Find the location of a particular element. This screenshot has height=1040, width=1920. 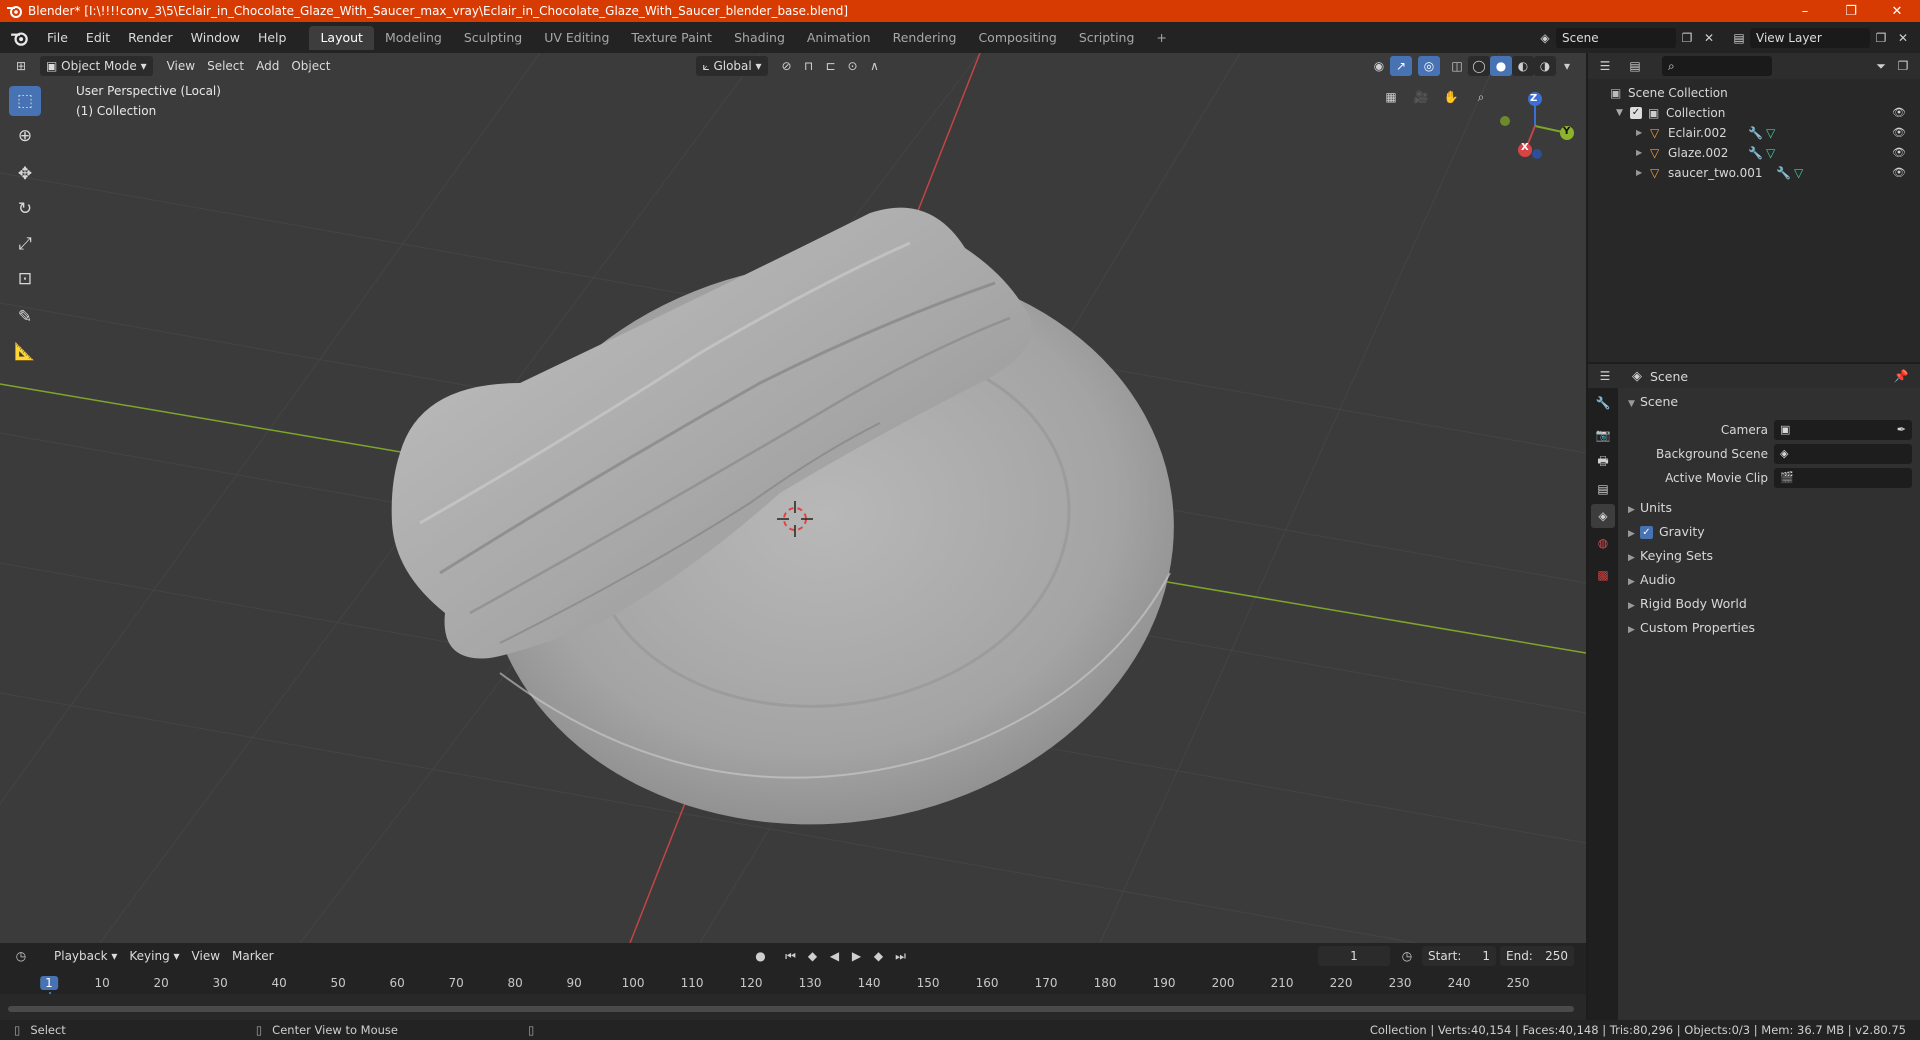

tab-animation: Animation is located at coordinates (839, 38).